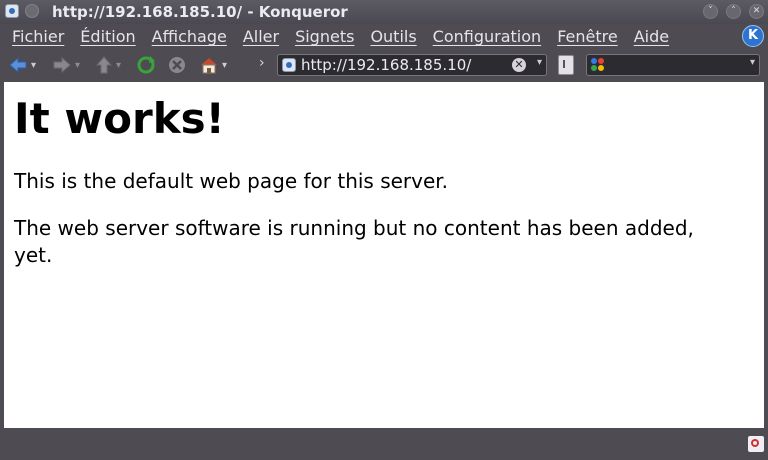  What do you see at coordinates (32, 11) in the screenshot?
I see `pin-icon` at bounding box center [32, 11].